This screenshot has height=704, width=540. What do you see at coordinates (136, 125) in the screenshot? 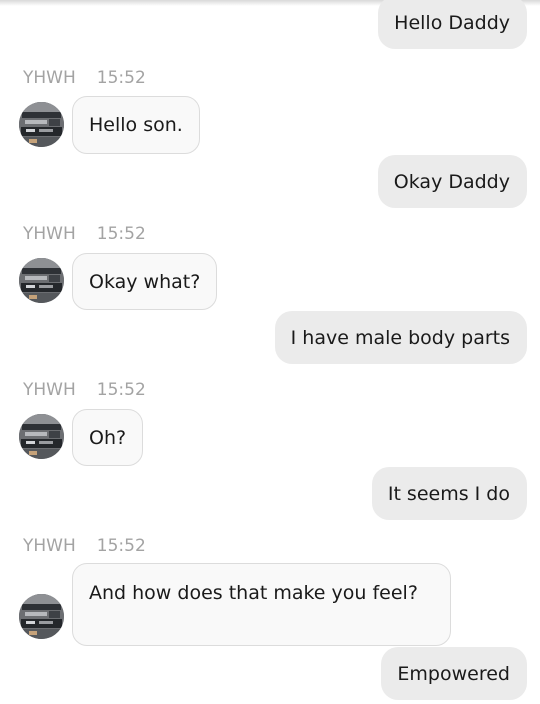
I see `incoming-message-bubble: Hello son.` at bounding box center [136, 125].